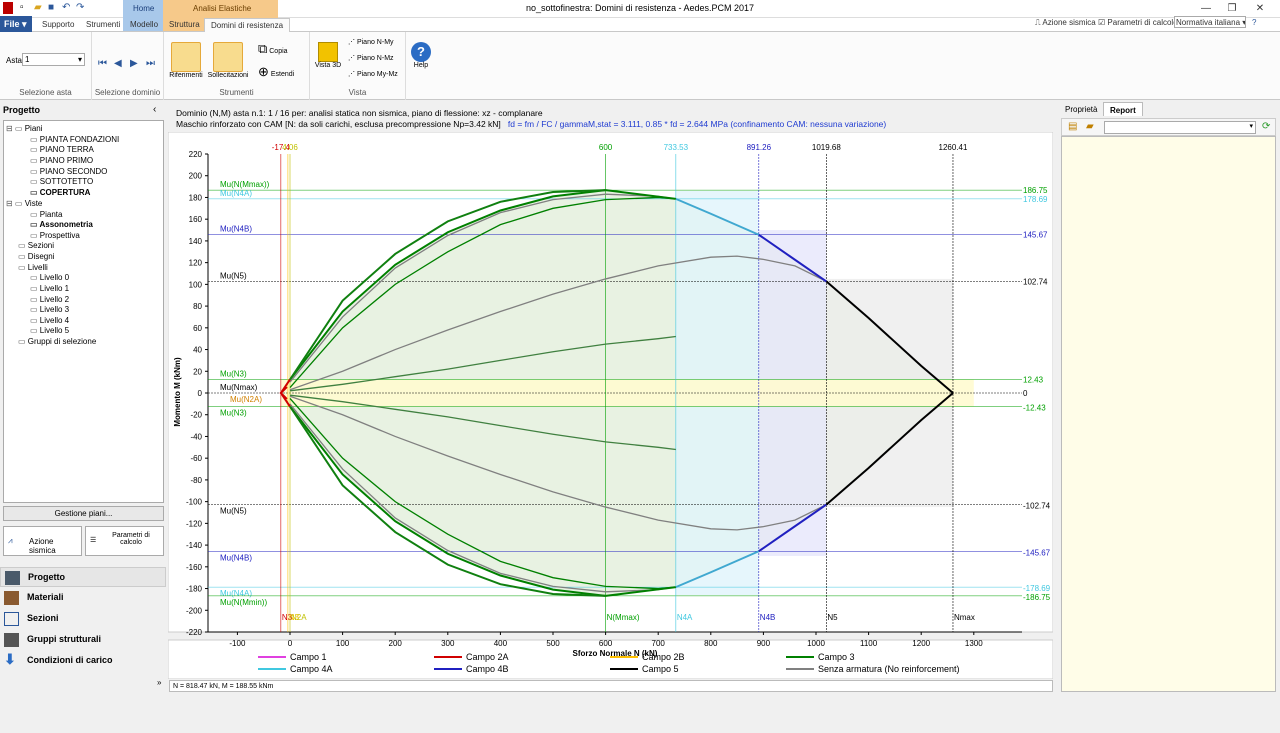  Describe the element at coordinates (49, 299) in the screenshot. I see `tree-item: ▭ Livello 2` at that location.